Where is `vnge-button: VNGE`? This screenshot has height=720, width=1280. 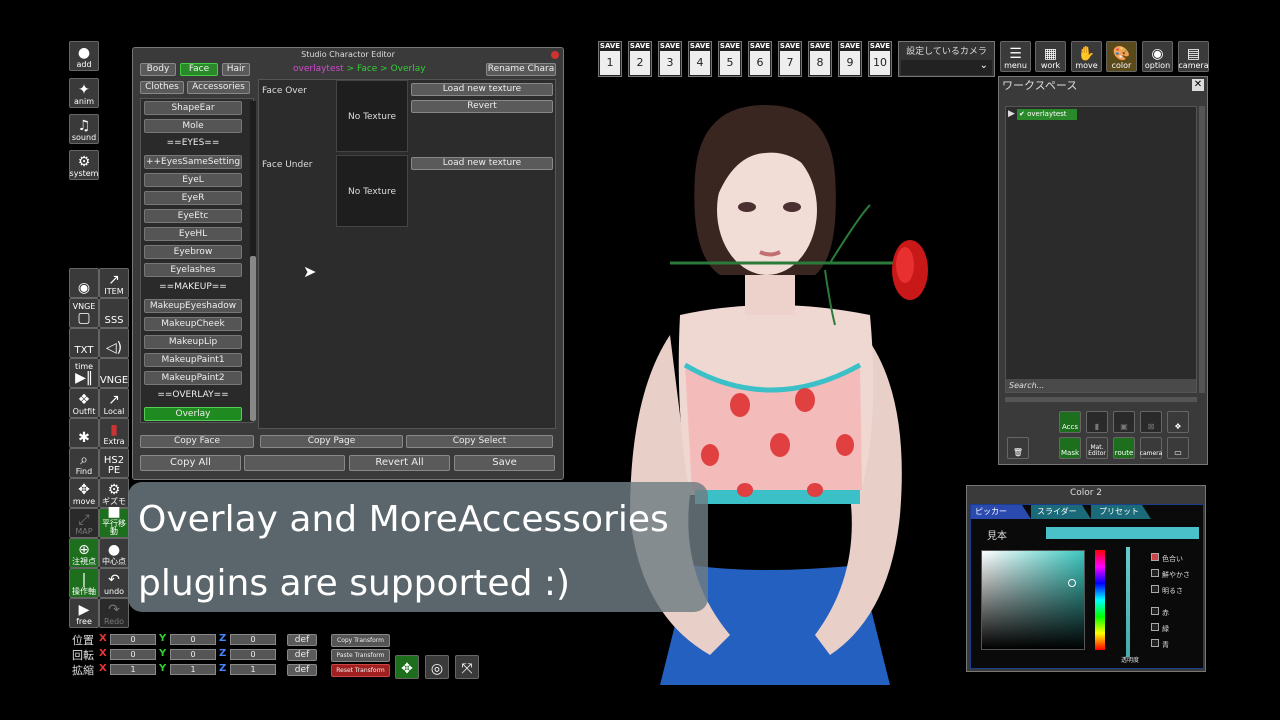
vnge-button: VNGE is located at coordinates (114, 373).